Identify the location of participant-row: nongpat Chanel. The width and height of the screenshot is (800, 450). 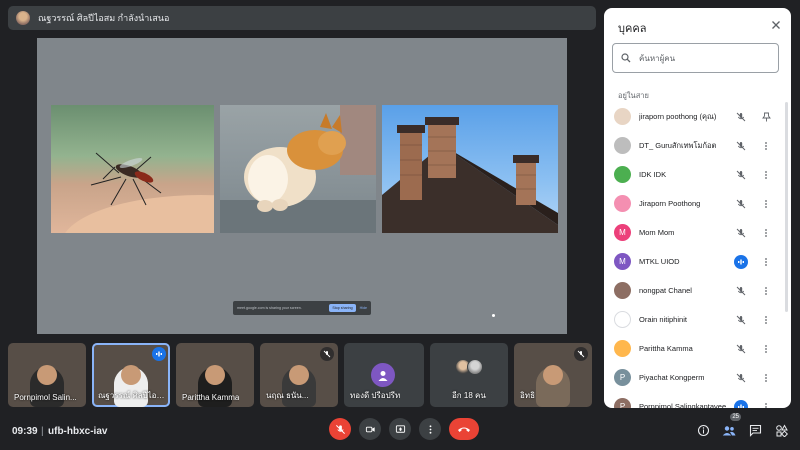
(697, 290).